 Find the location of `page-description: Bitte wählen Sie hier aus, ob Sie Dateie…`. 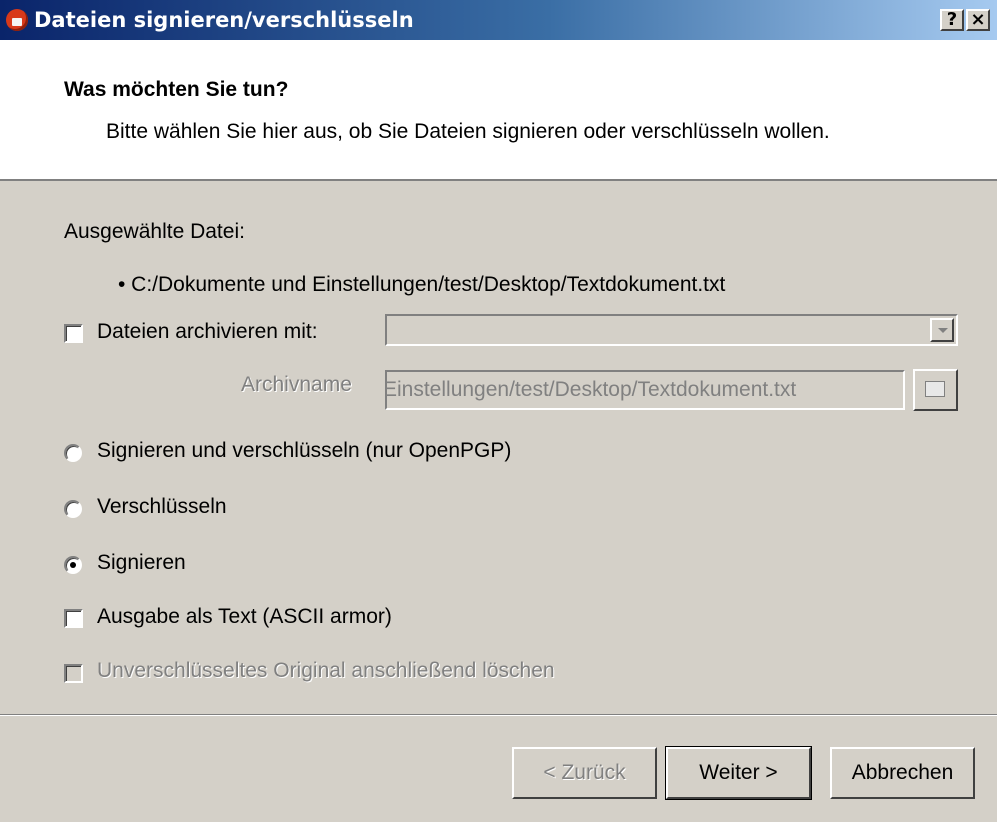

page-description: Bitte wählen Sie hier aus, ob Sie Dateie… is located at coordinates (468, 131).